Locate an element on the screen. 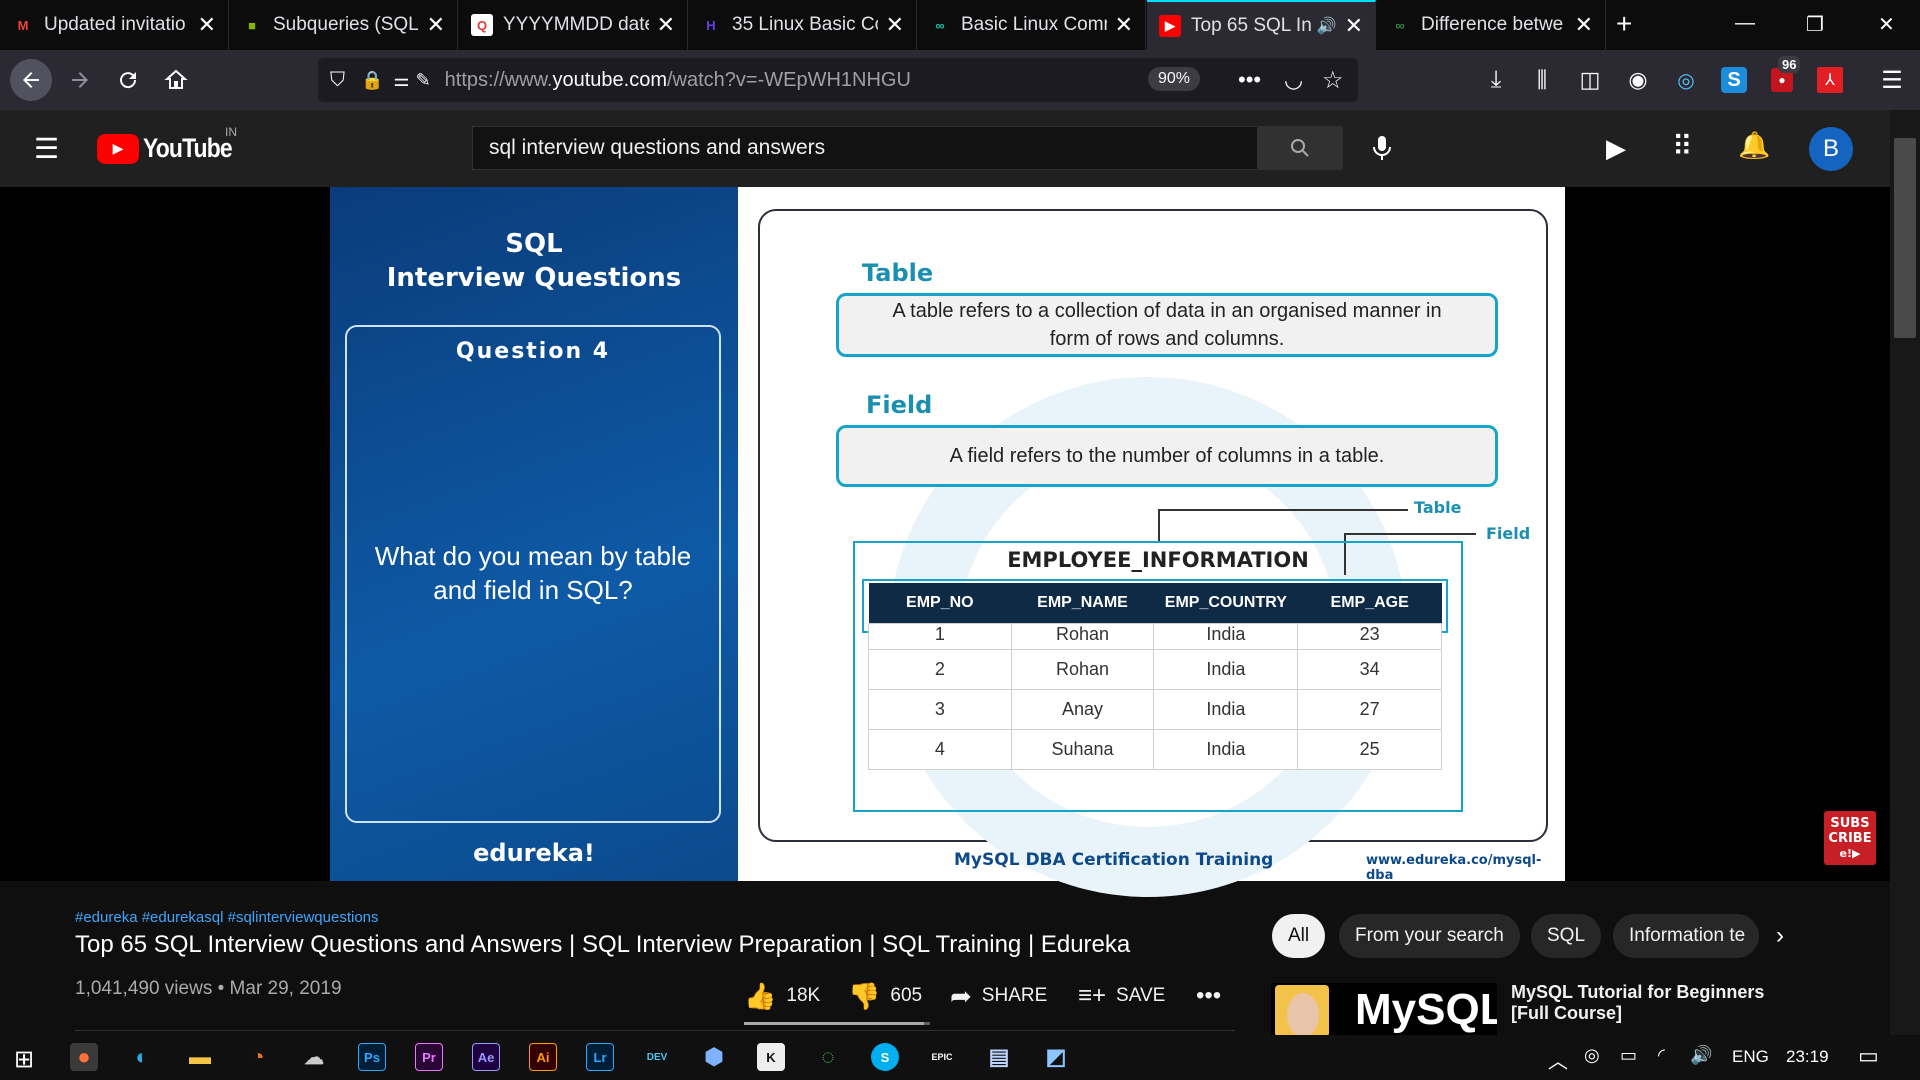 Image resolution: width=1920 pixels, height=1080 pixels. url-domain: youtube.com is located at coordinates (609, 79).